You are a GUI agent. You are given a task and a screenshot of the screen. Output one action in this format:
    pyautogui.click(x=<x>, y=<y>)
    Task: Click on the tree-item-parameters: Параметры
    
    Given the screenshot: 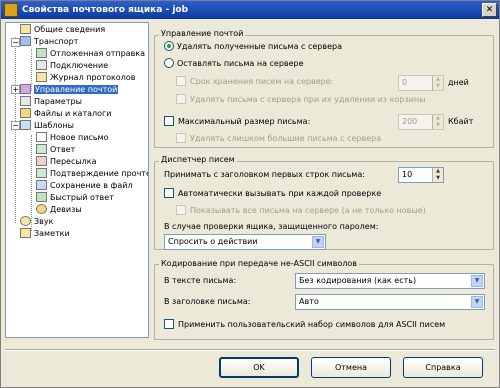 What is the action you would take?
    pyautogui.click(x=51, y=102)
    